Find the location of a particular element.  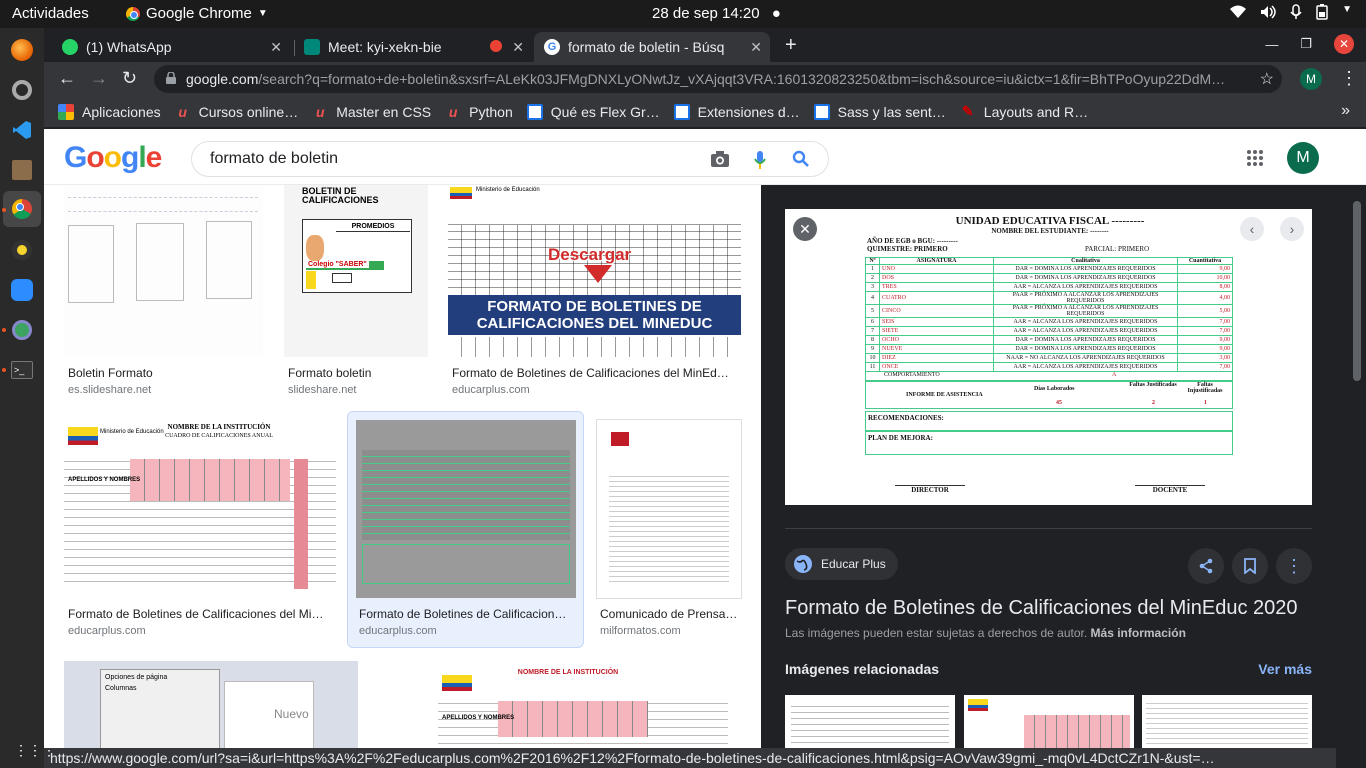

rhythmbox-icon is located at coordinates (22, 250).